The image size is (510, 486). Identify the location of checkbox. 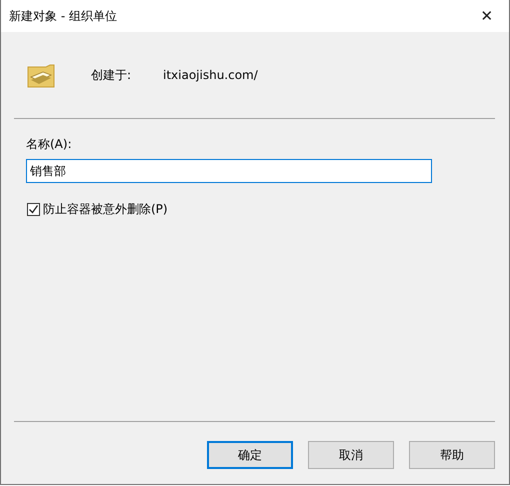
(33, 209).